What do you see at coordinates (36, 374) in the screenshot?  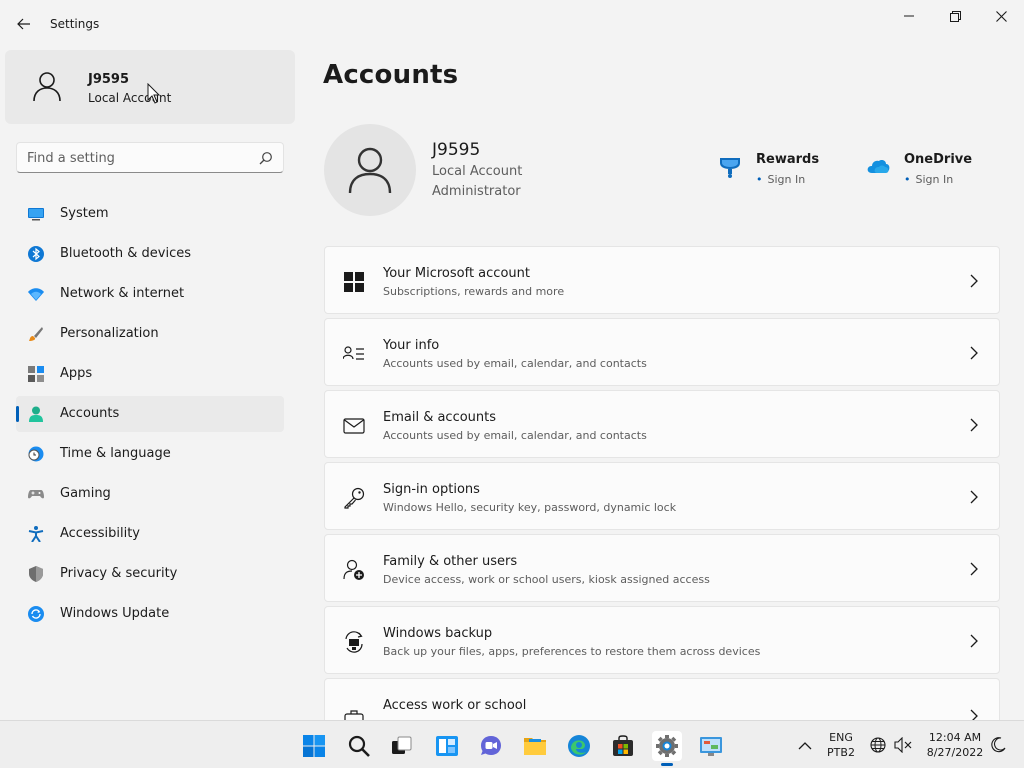 I see `apps-icon` at bounding box center [36, 374].